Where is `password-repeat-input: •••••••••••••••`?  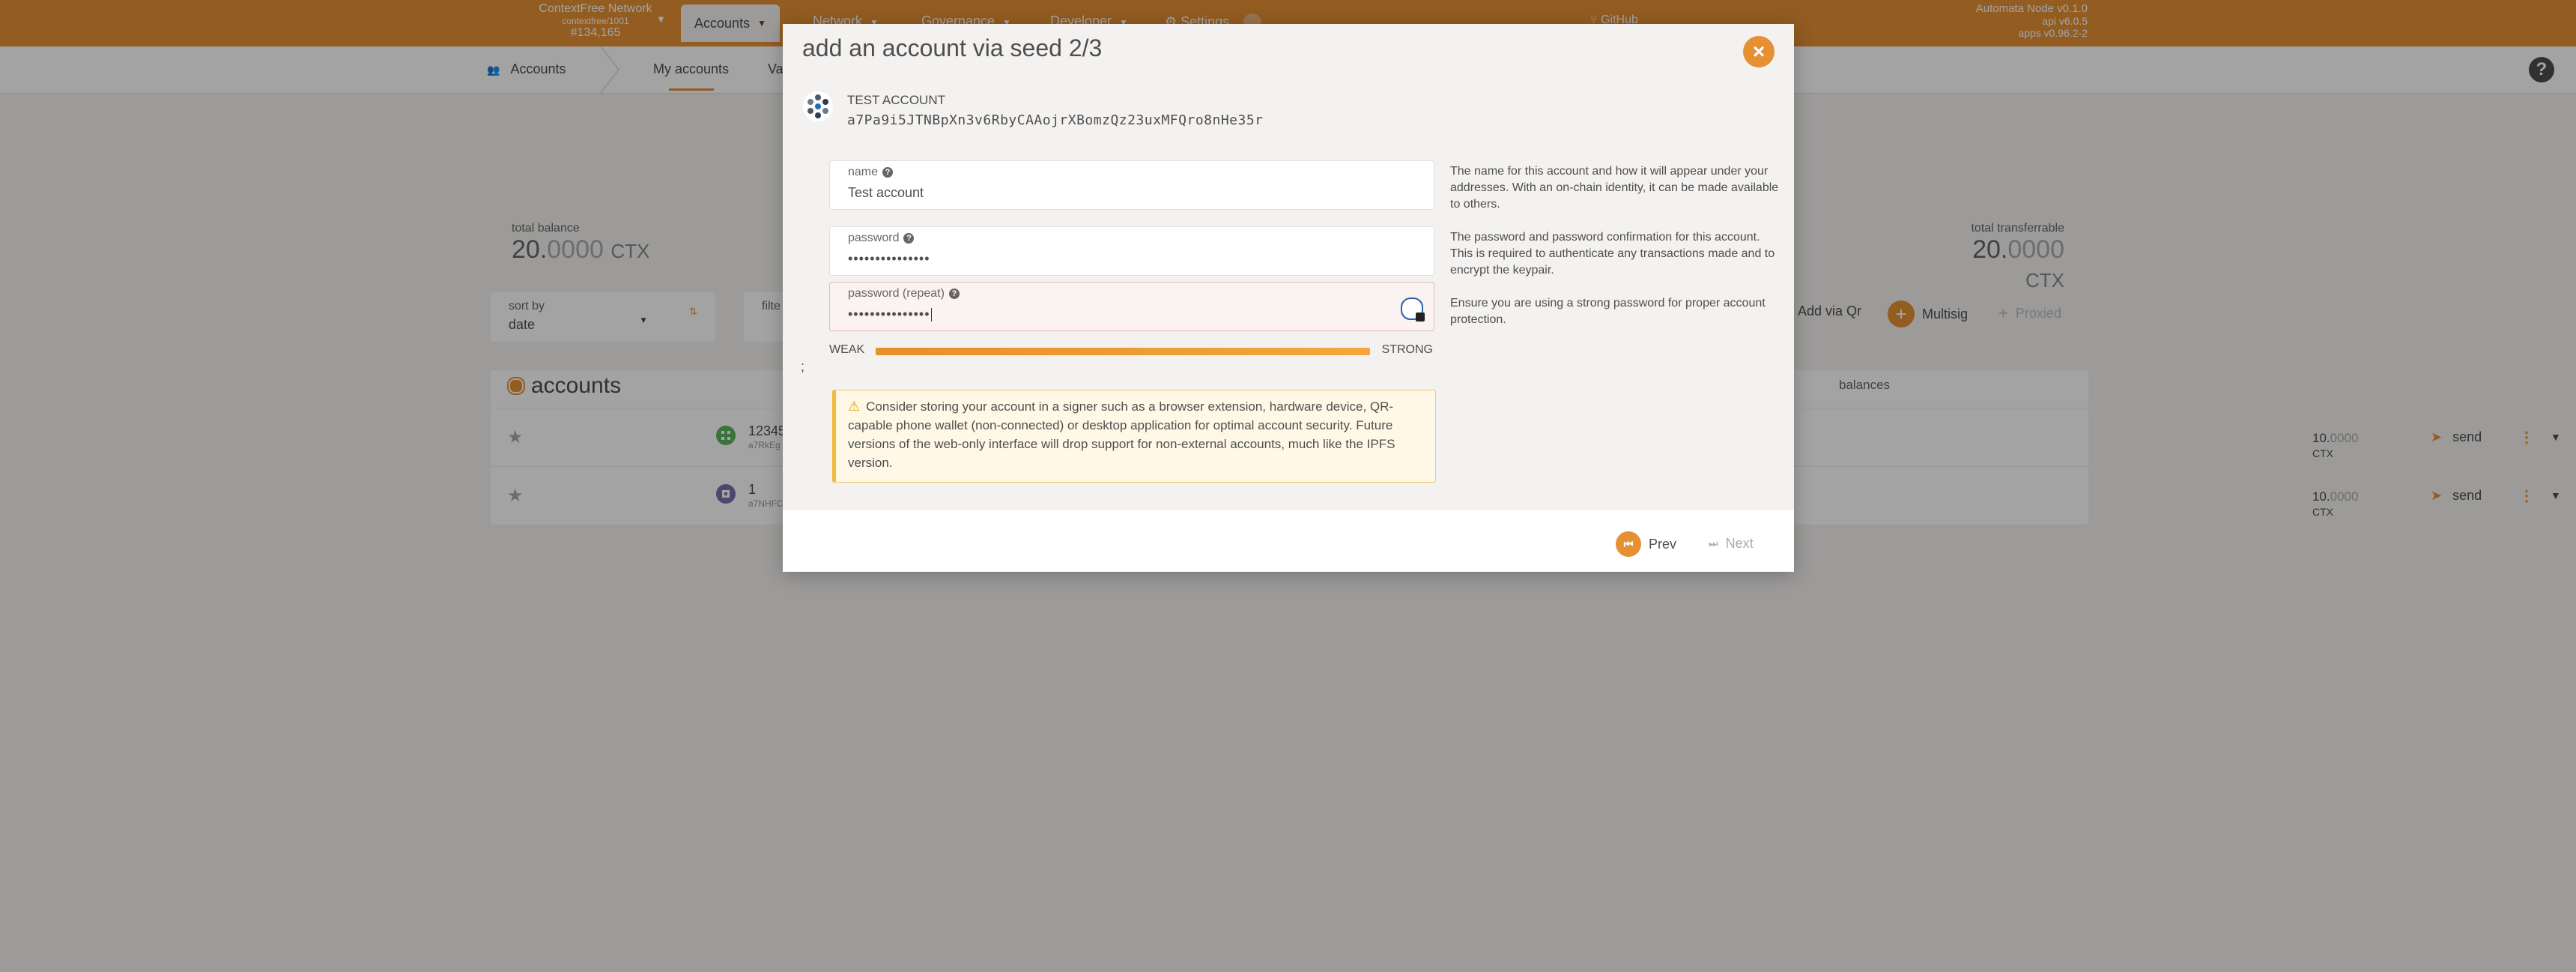 password-repeat-input: ••••••••••••••• is located at coordinates (890, 314).